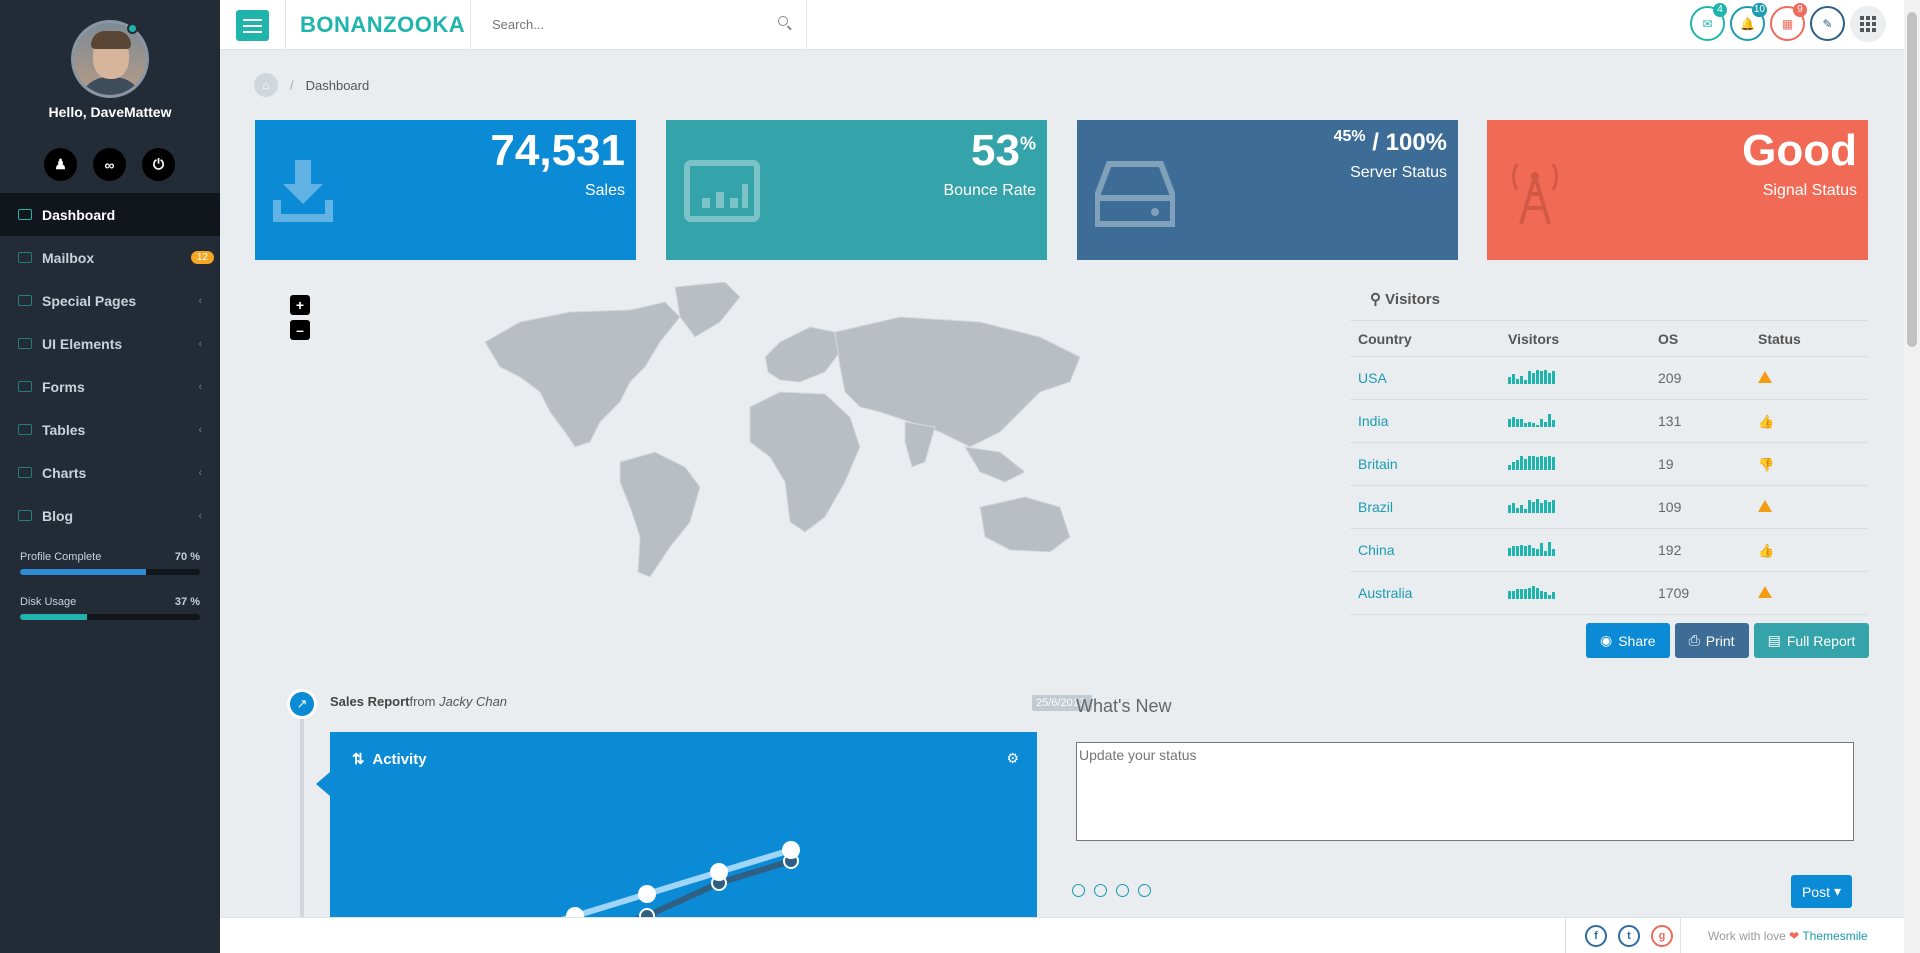 The height and width of the screenshot is (953, 1920). What do you see at coordinates (856, 190) in the screenshot?
I see `bounce-rate-tile: 53% Bounce Rate` at bounding box center [856, 190].